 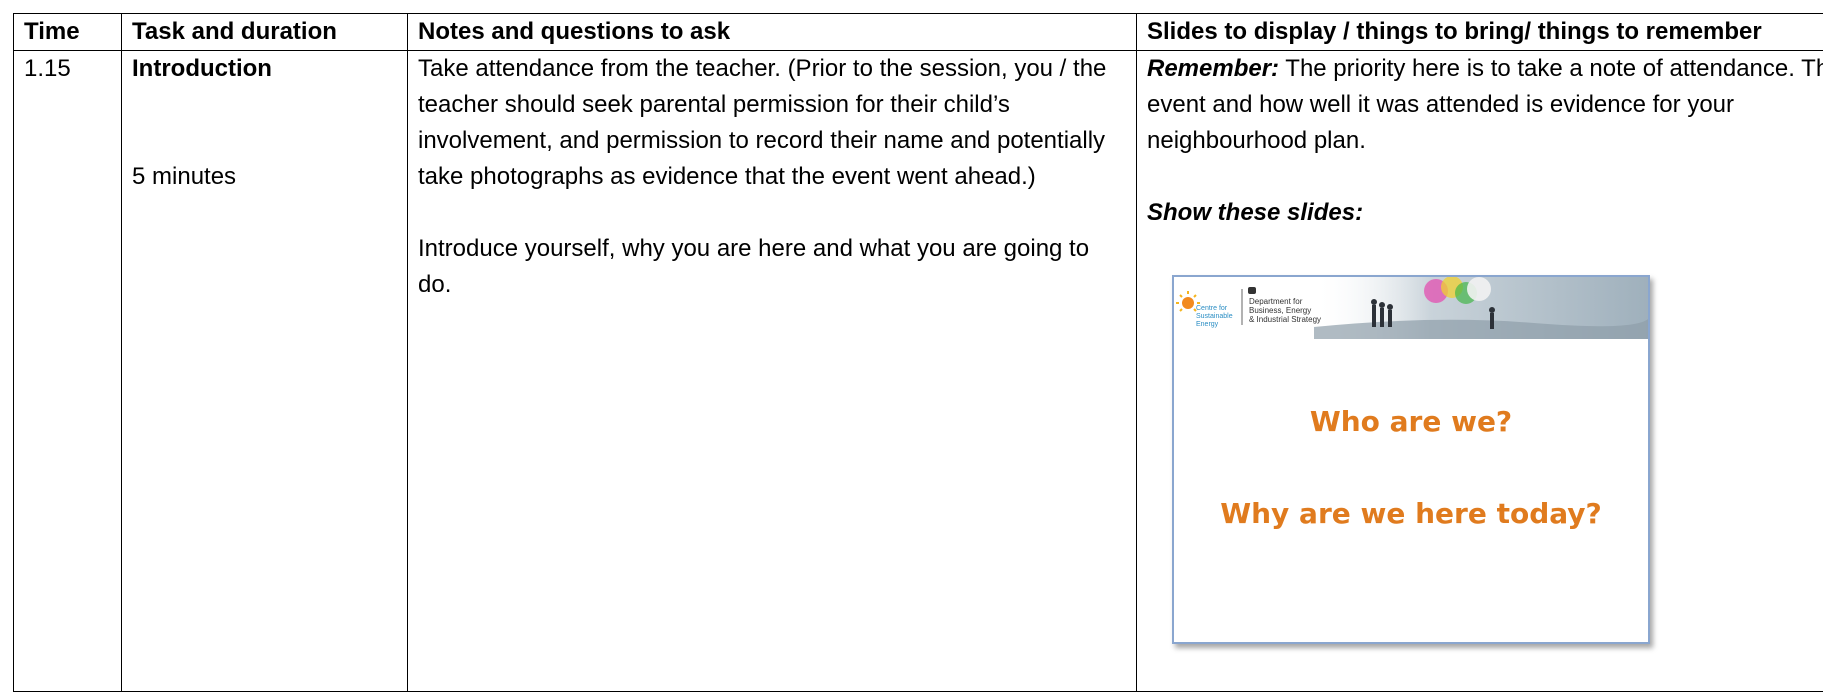 I want to click on remember-label: Remember:, so click(x=1213, y=68).